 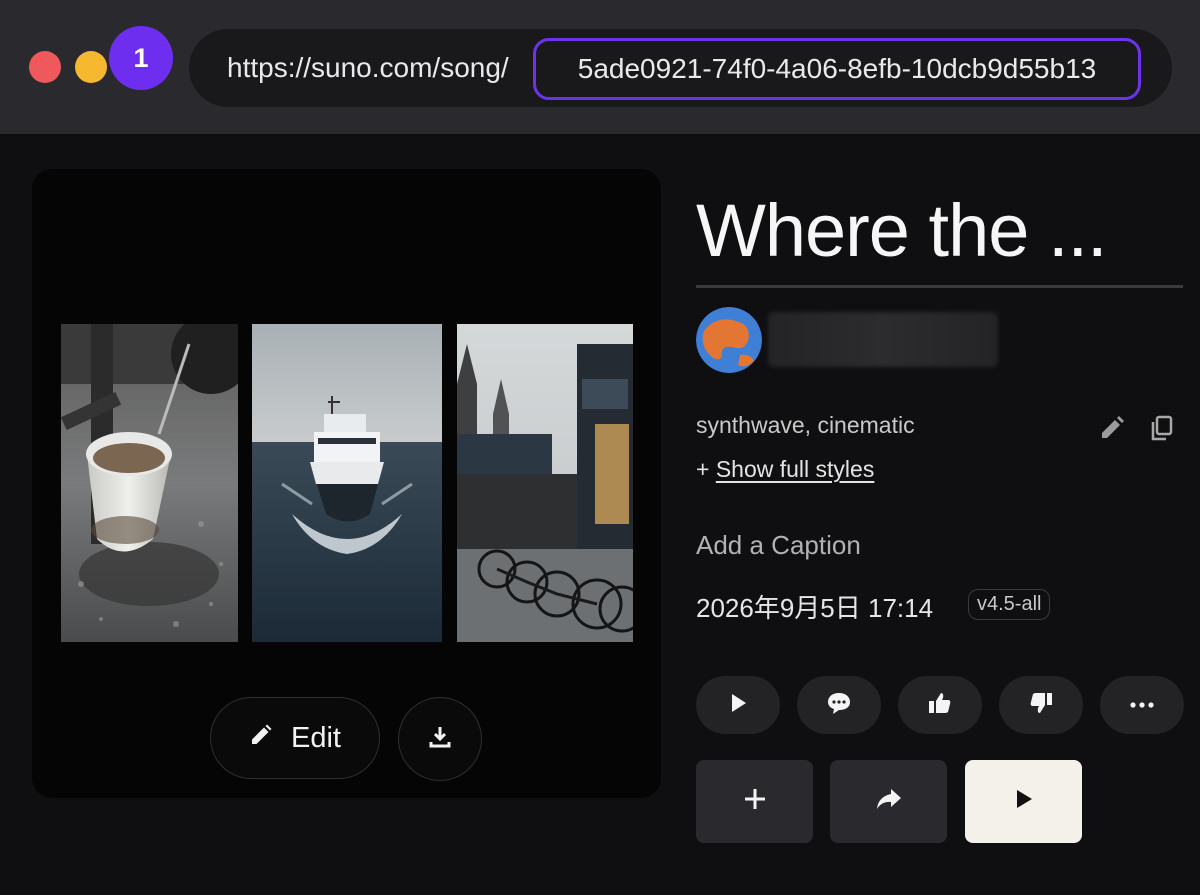 I want to click on more-icon, so click(x=1142, y=705).